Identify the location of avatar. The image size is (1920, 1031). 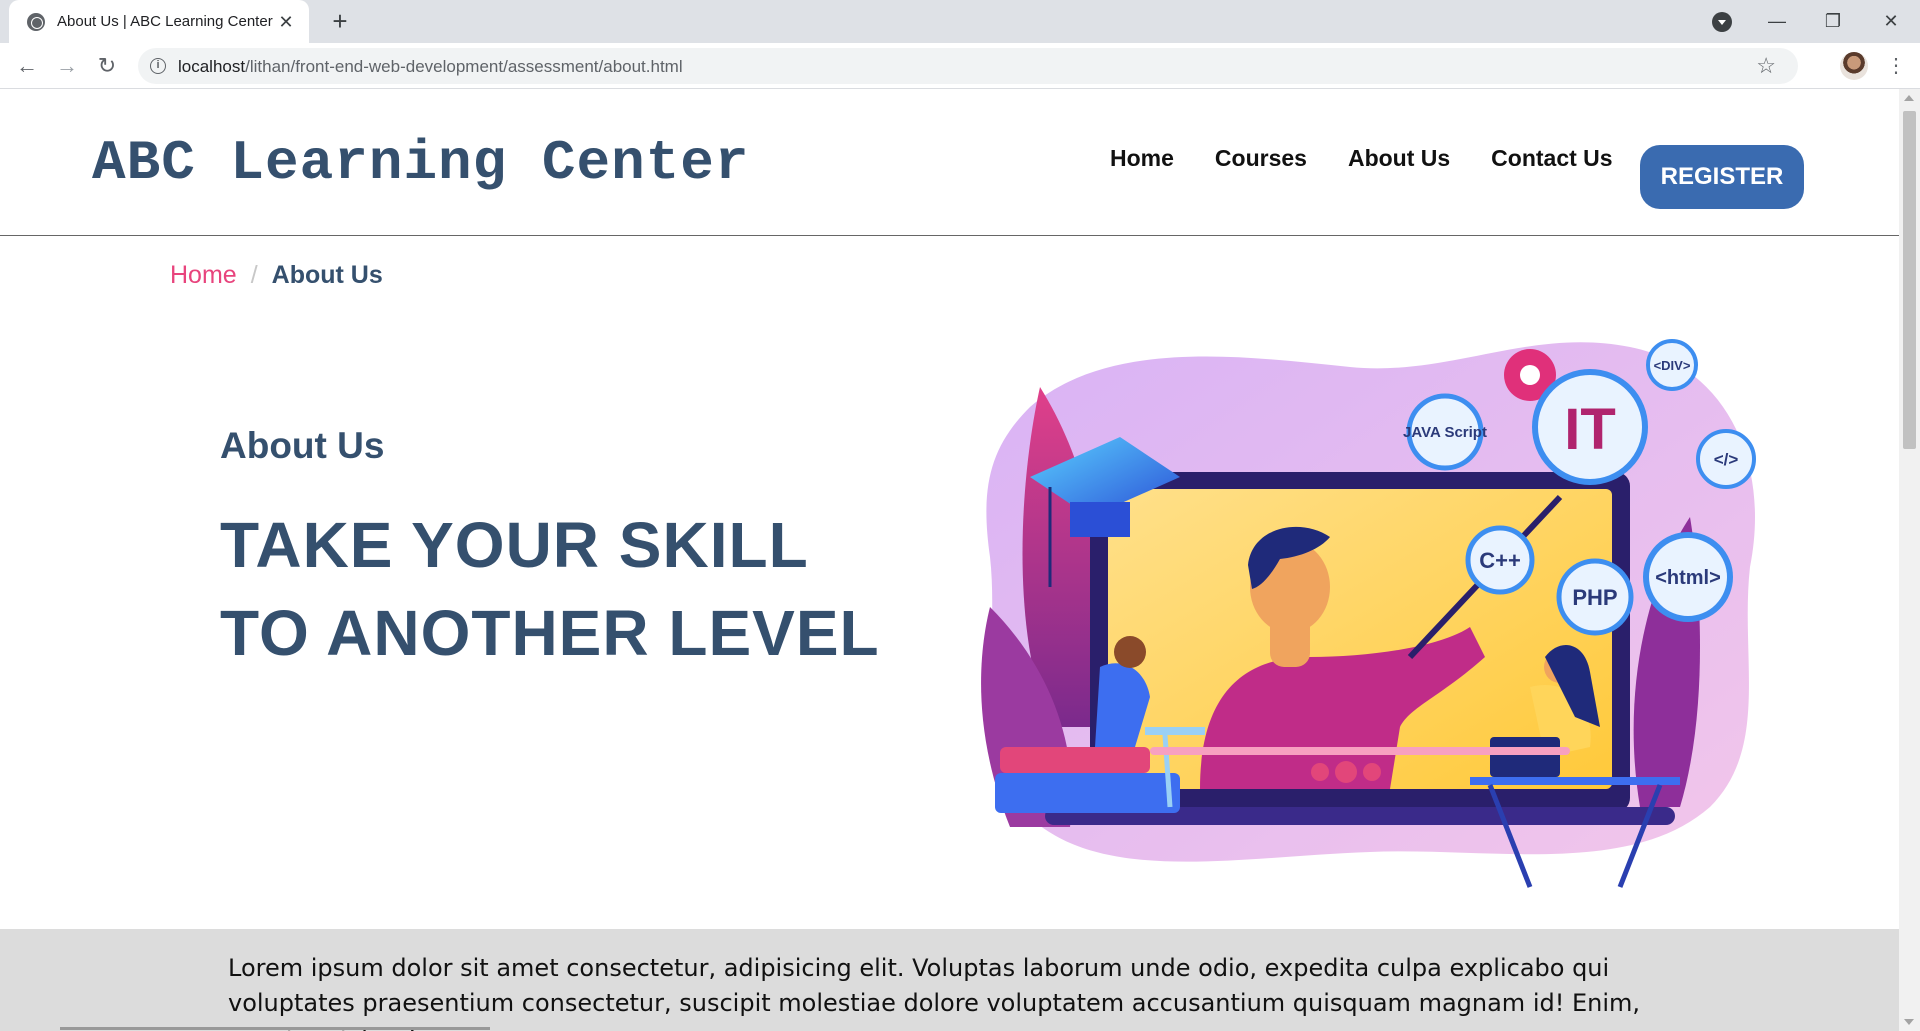
(1854, 66).